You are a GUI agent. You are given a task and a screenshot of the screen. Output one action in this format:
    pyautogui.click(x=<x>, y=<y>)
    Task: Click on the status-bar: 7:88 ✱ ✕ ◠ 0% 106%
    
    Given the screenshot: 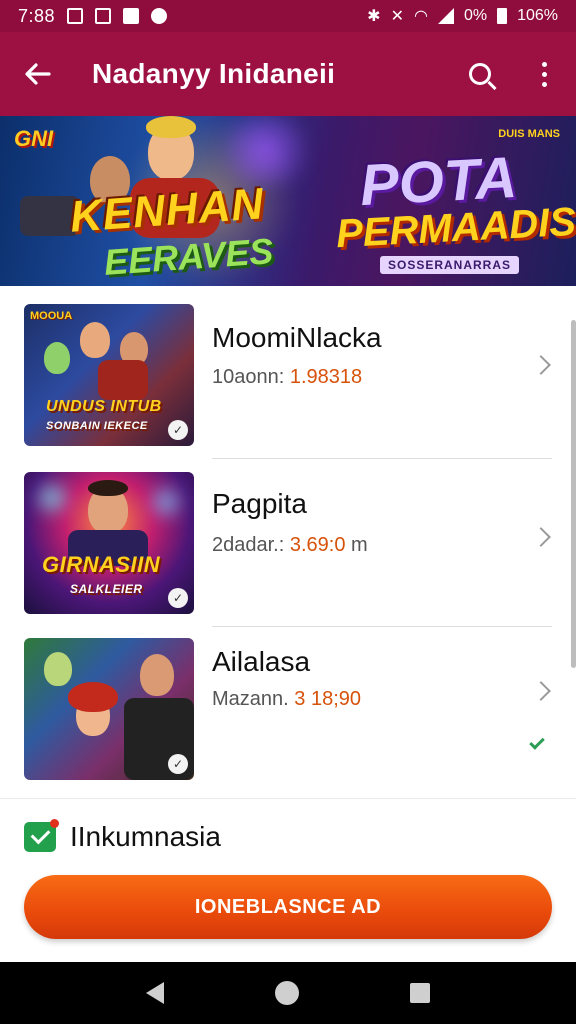 What is the action you would take?
    pyautogui.click(x=288, y=16)
    